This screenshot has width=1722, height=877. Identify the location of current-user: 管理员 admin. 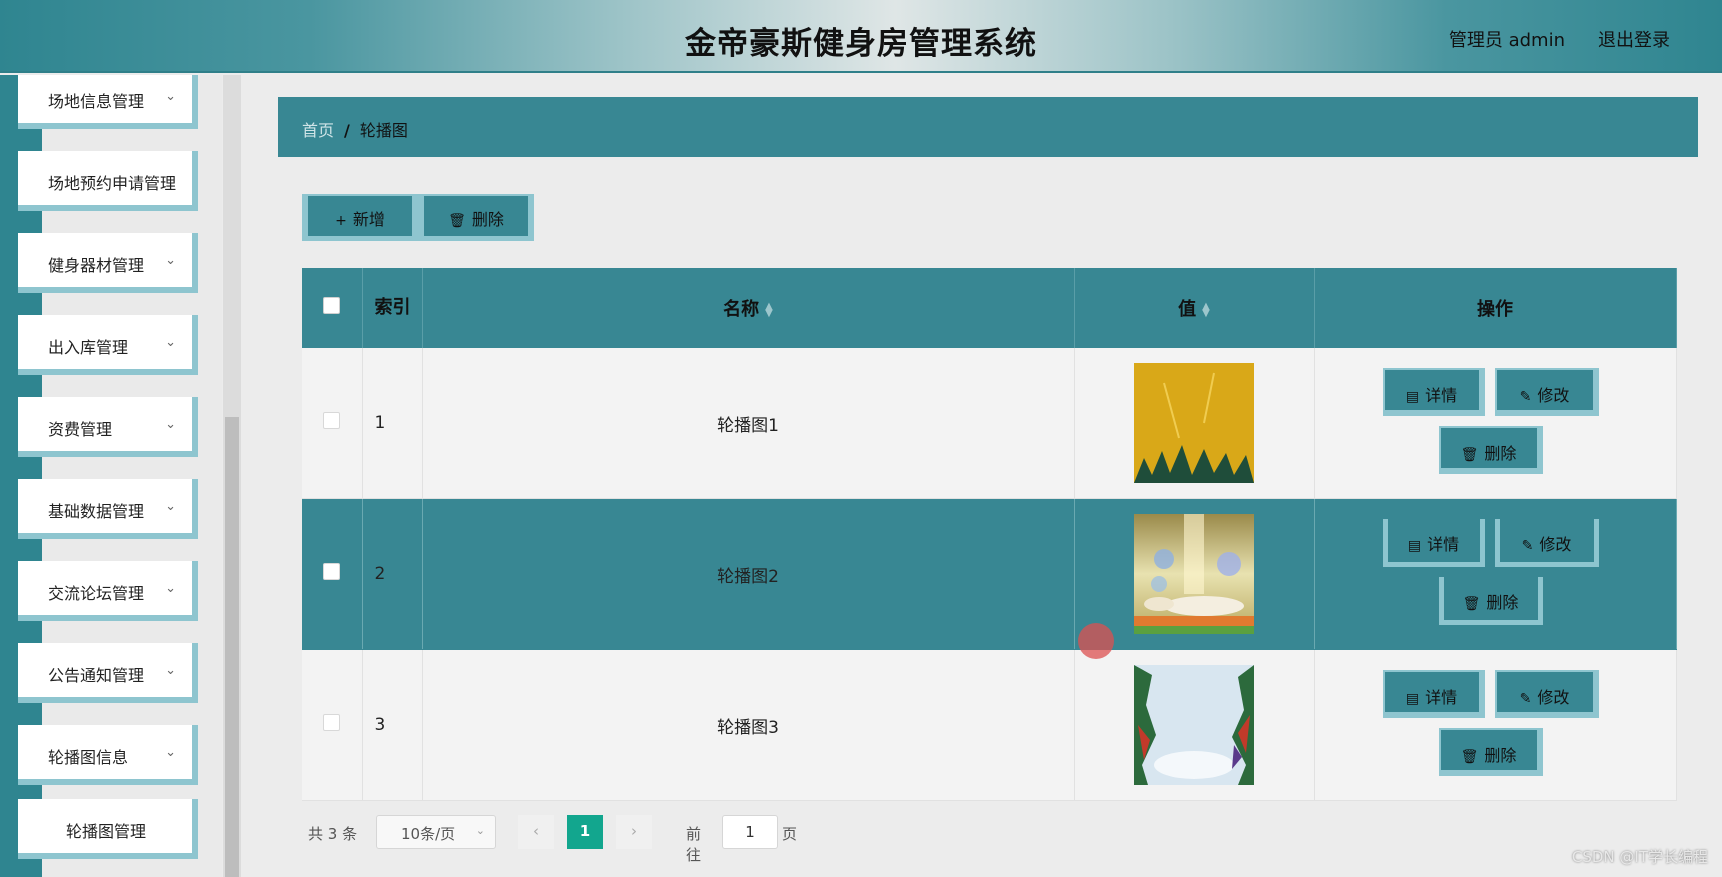
(1506, 40).